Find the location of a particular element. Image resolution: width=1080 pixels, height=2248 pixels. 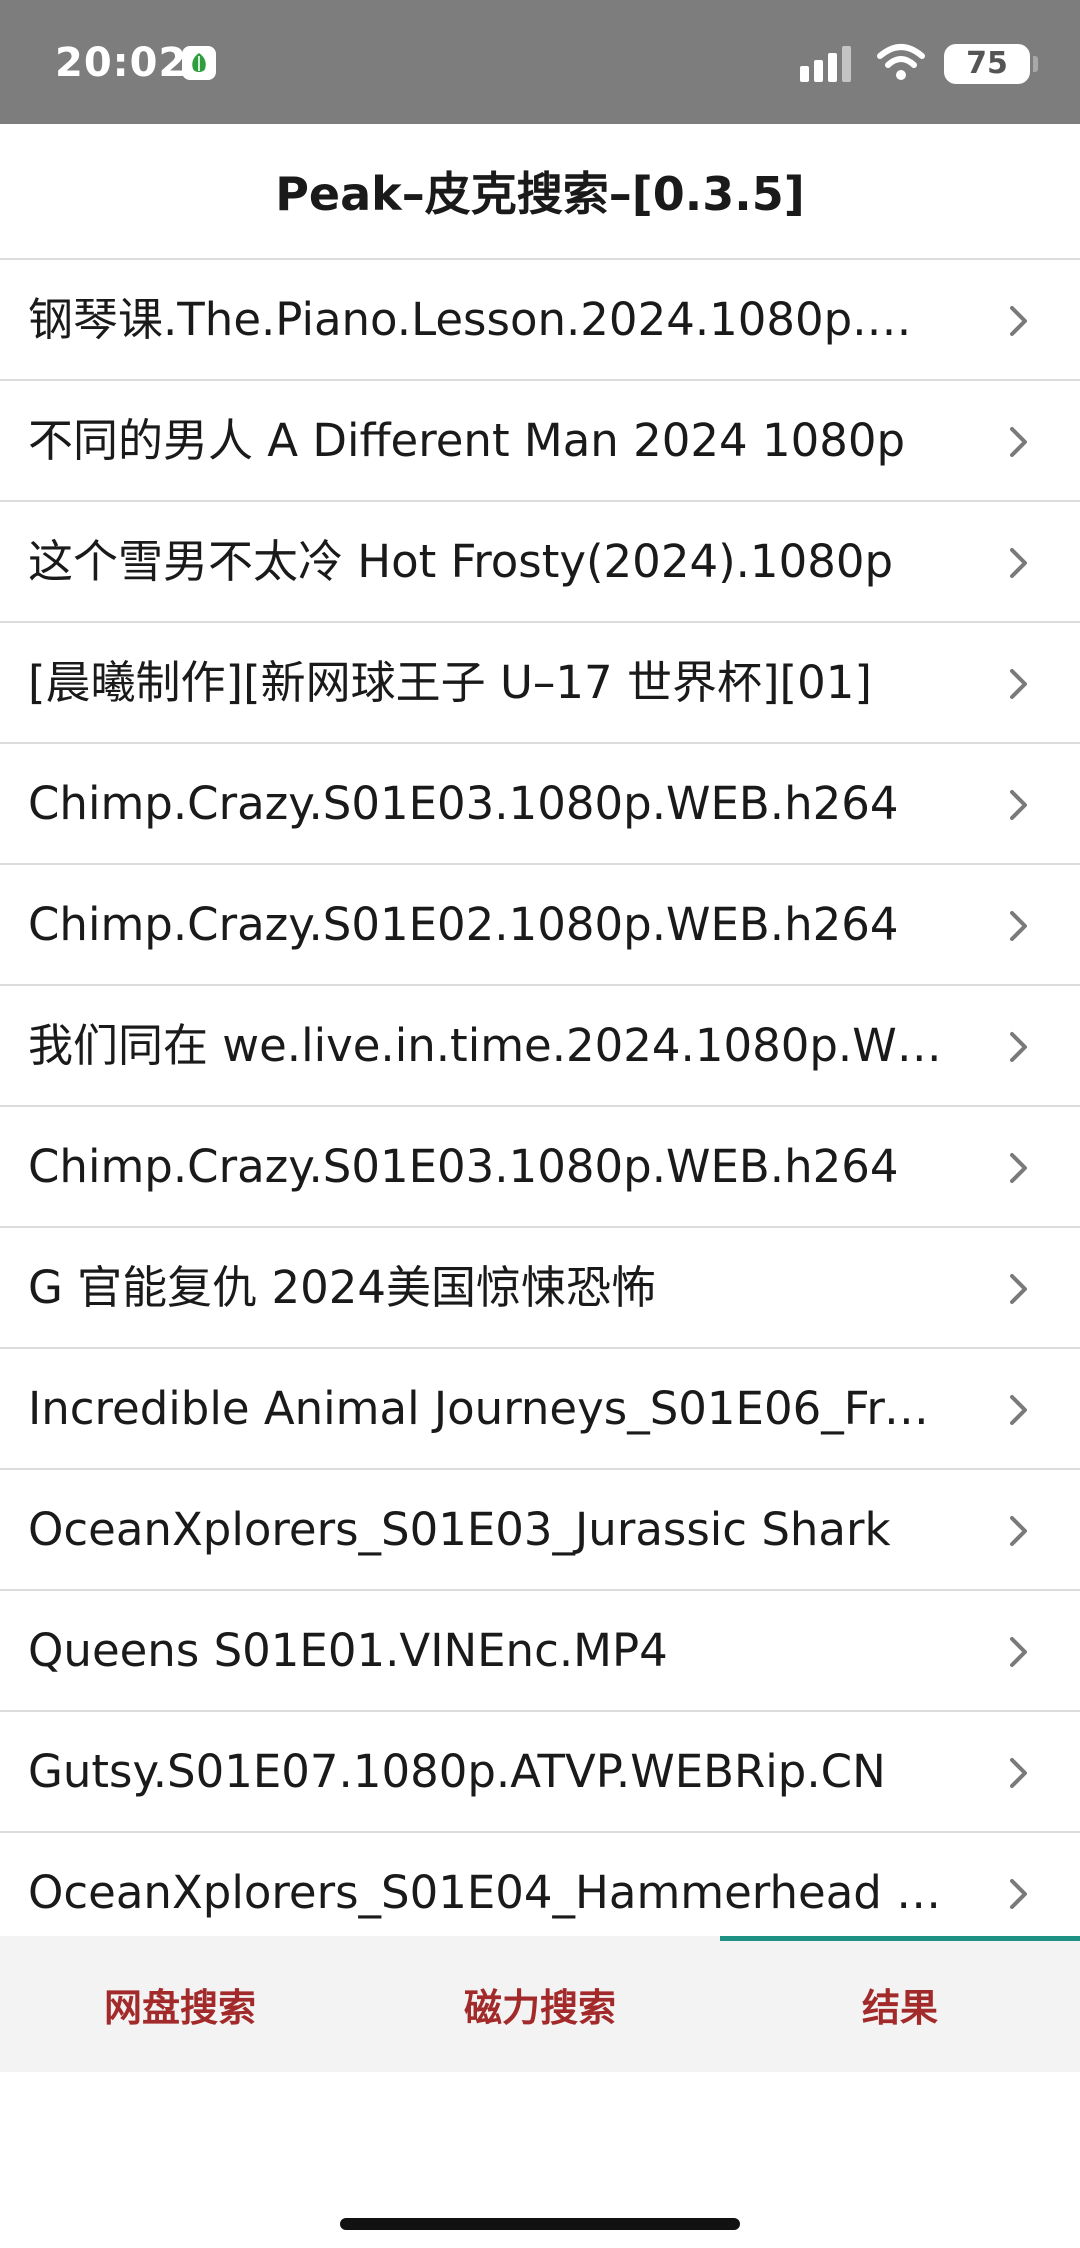

status-time: 20:02 is located at coordinates (121, 63).